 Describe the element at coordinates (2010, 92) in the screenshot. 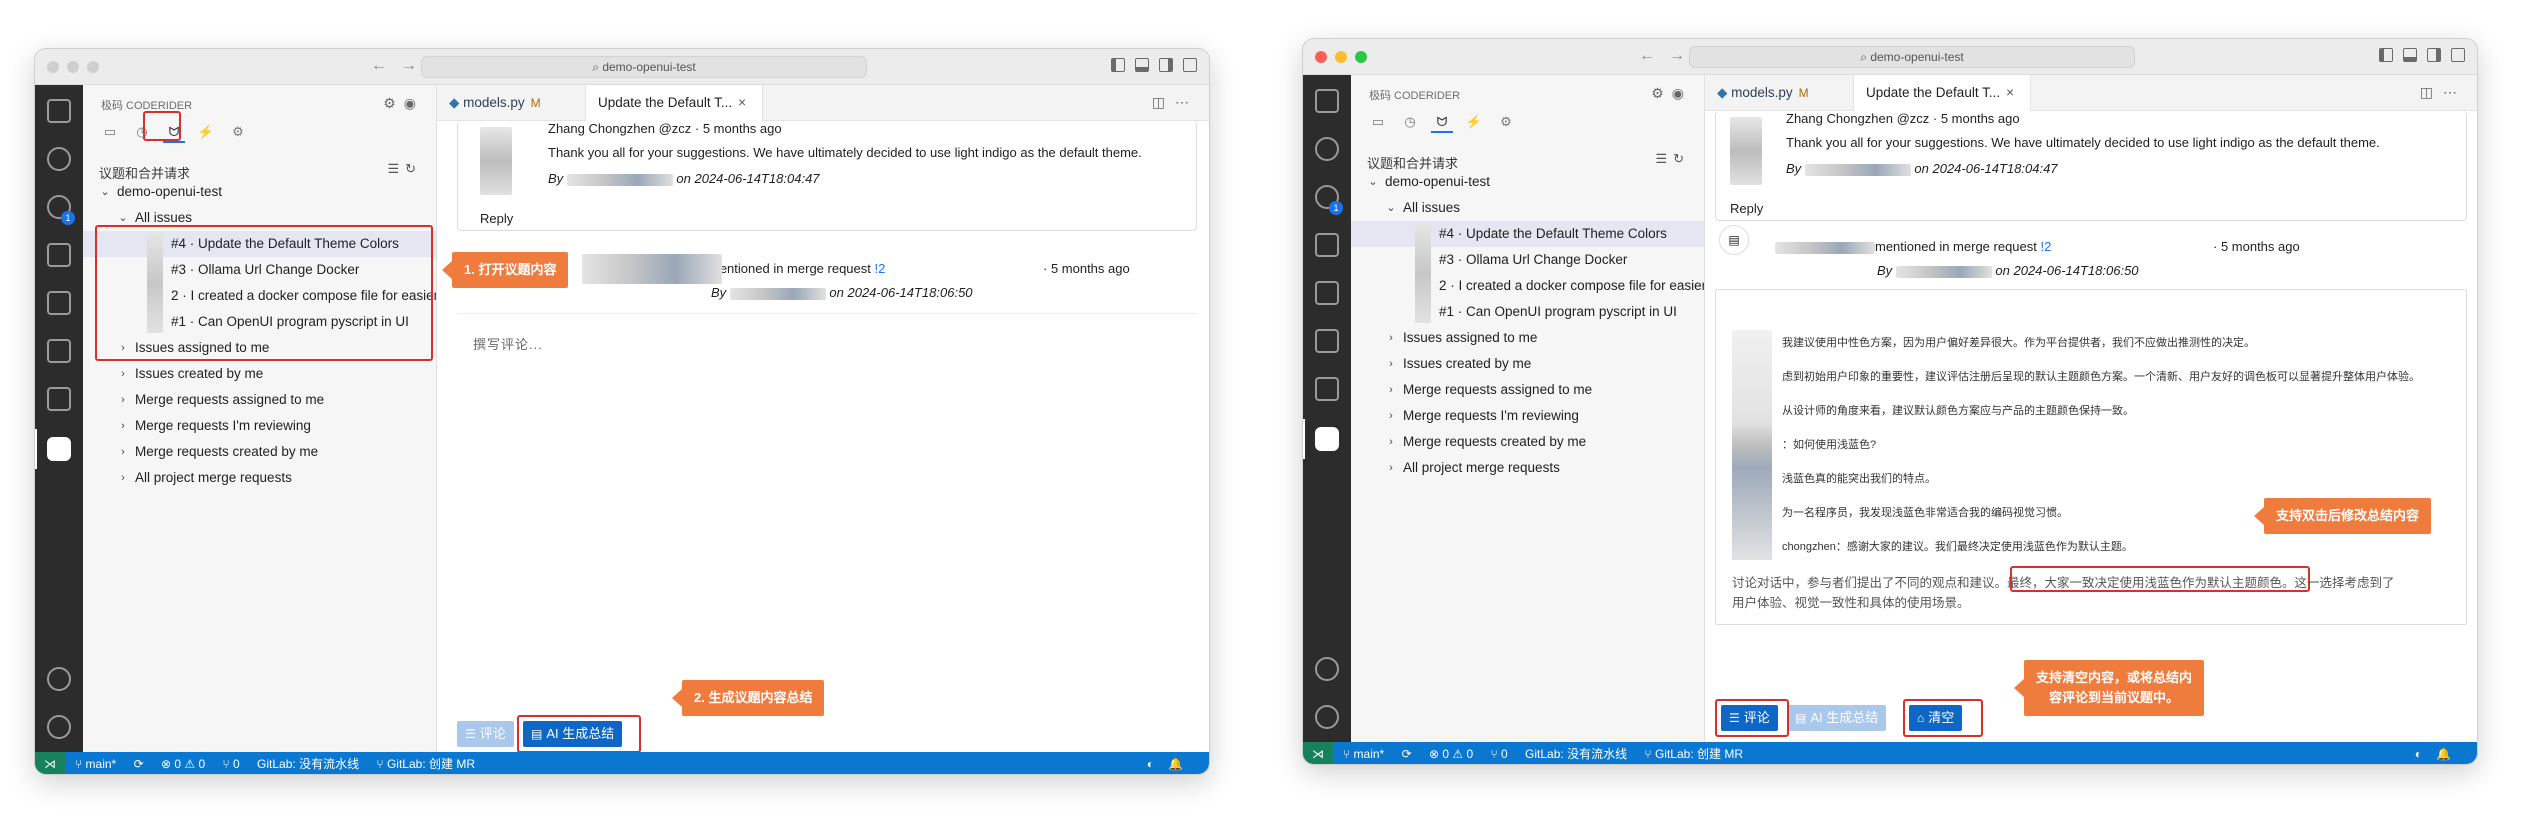

I see `close-icon: ×` at that location.